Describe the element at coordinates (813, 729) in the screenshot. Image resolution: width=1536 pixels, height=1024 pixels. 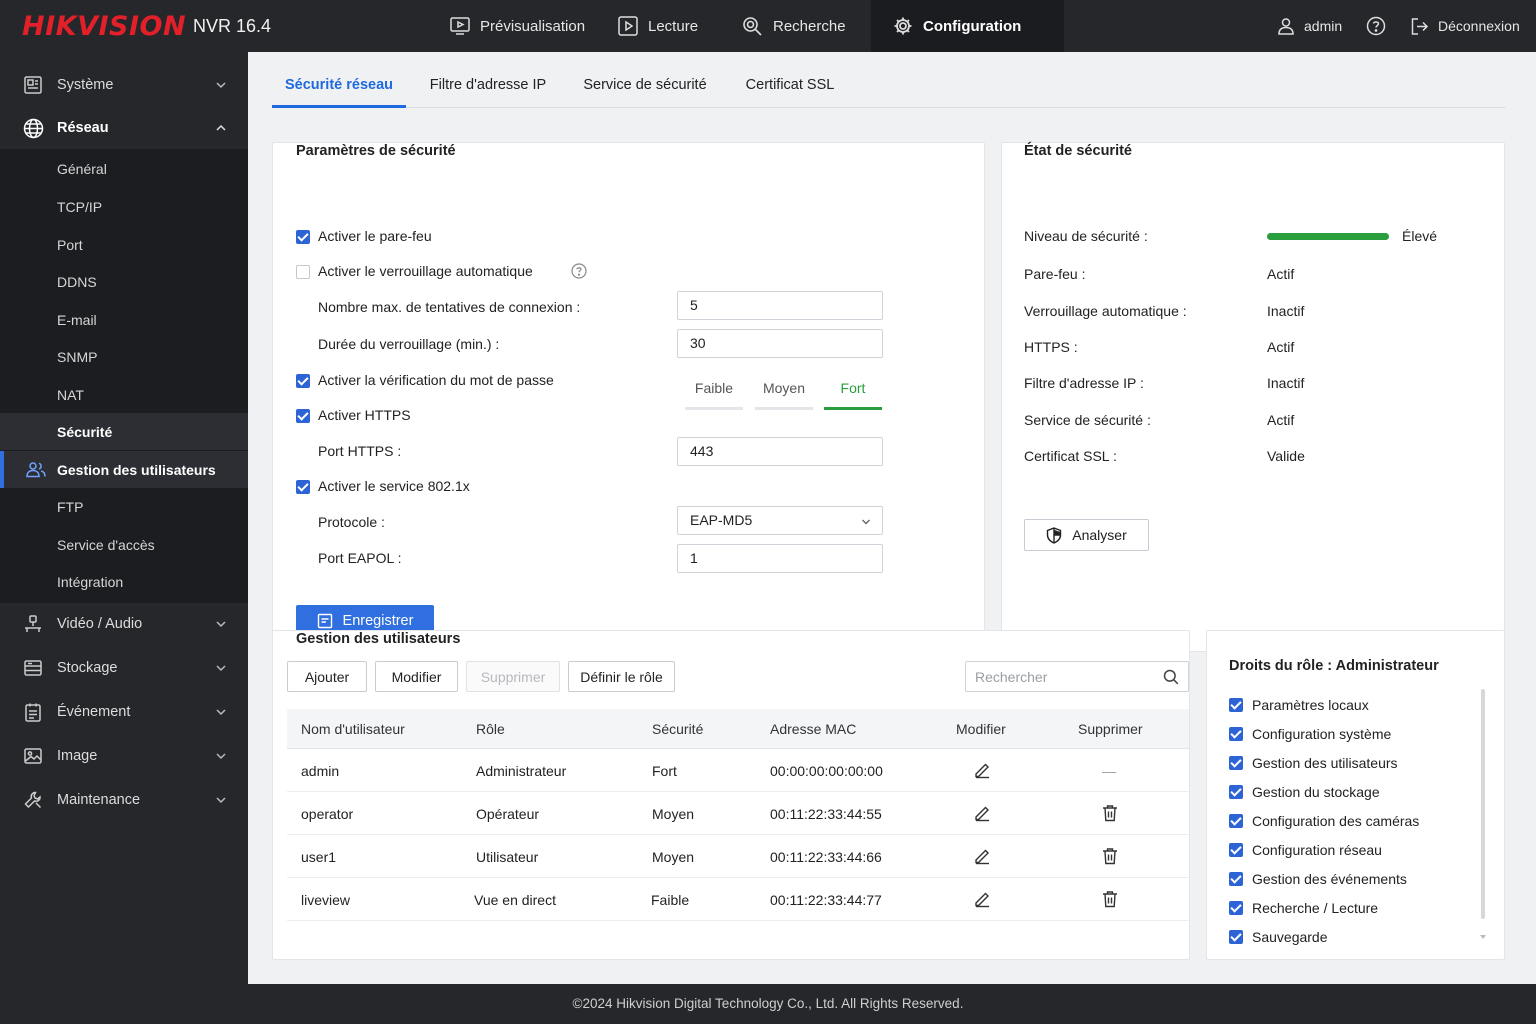
I see `col-mac: Adresse MAC` at that location.